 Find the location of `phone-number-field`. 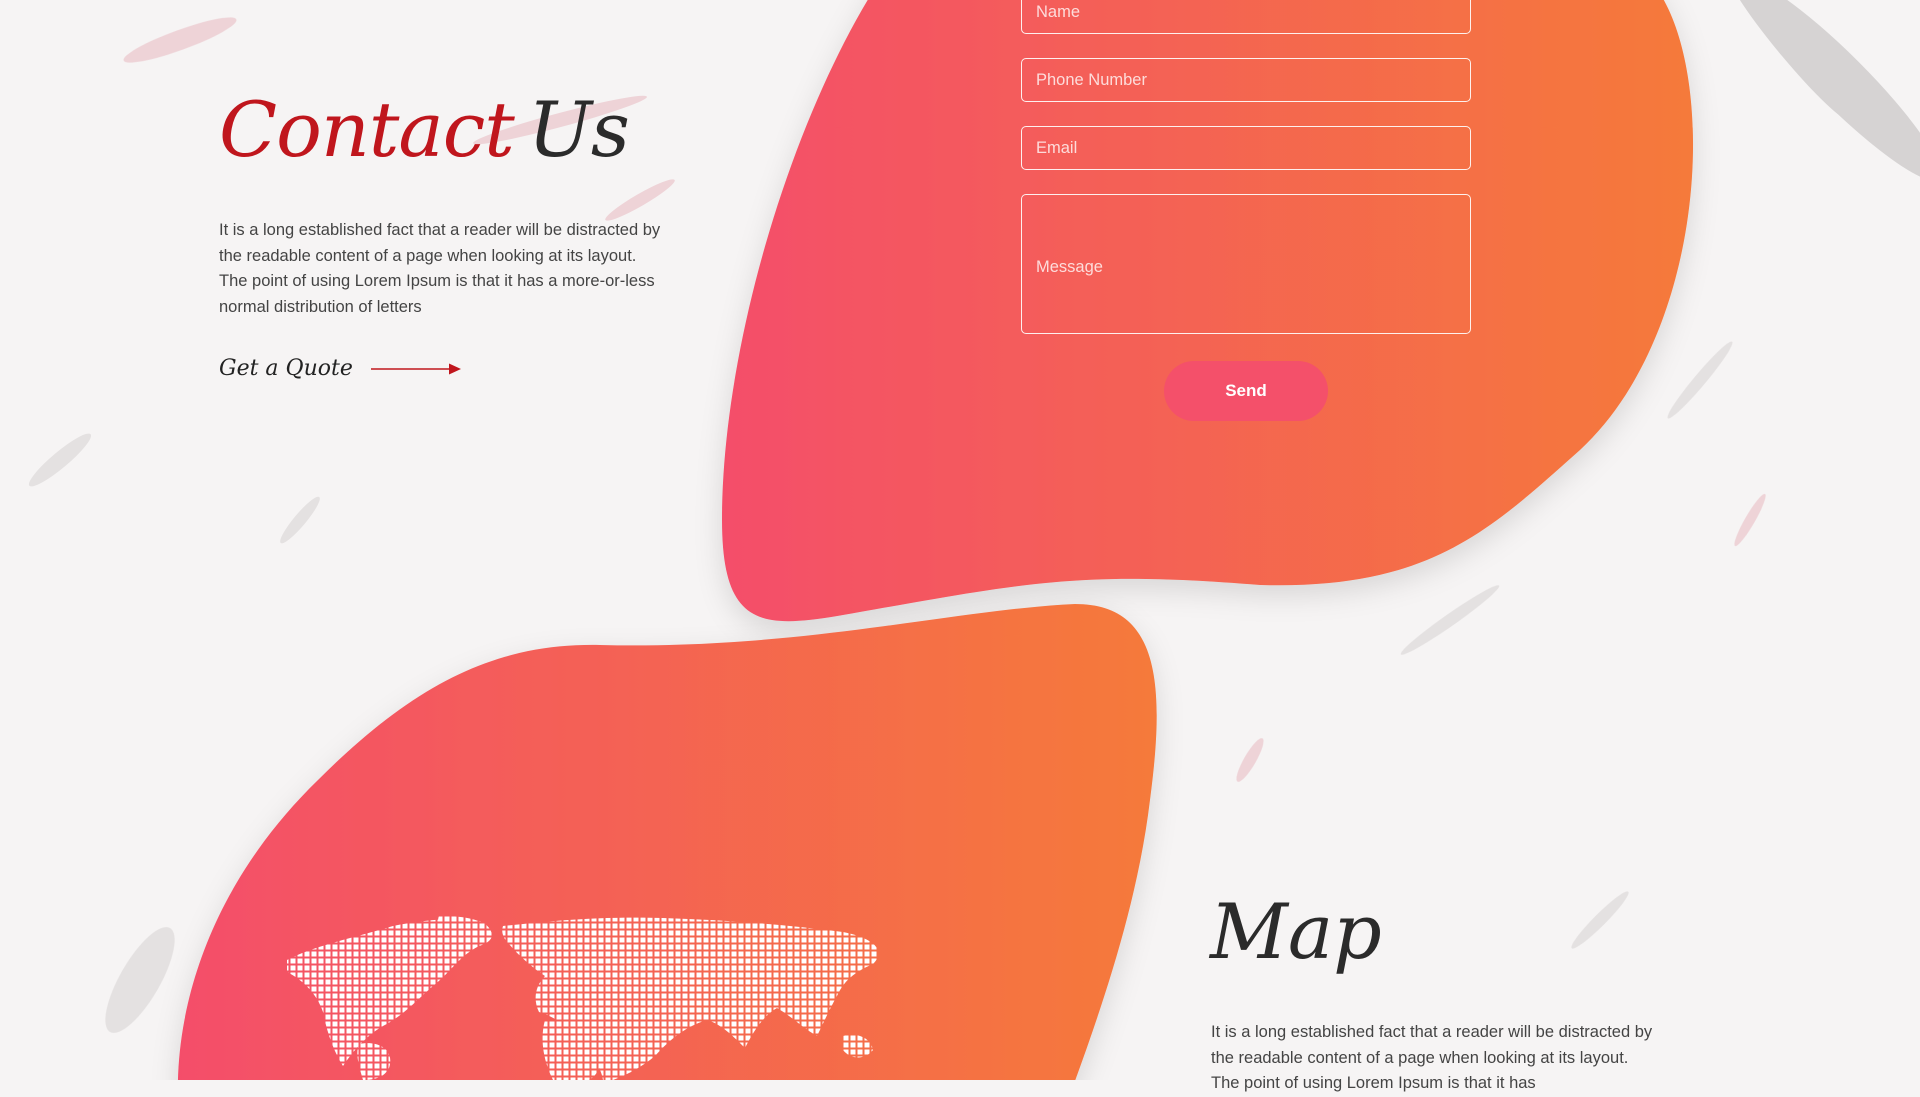

phone-number-field is located at coordinates (1246, 80).